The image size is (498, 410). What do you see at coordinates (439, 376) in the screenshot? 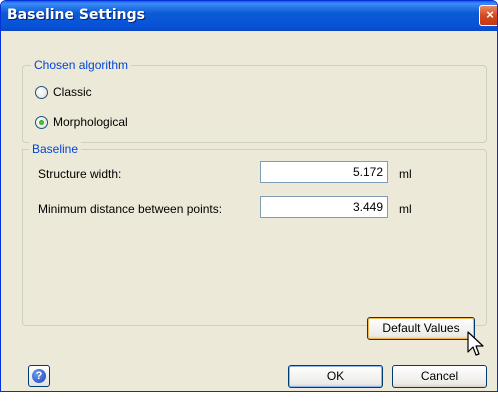
I see `cancel-button: Cancel` at bounding box center [439, 376].